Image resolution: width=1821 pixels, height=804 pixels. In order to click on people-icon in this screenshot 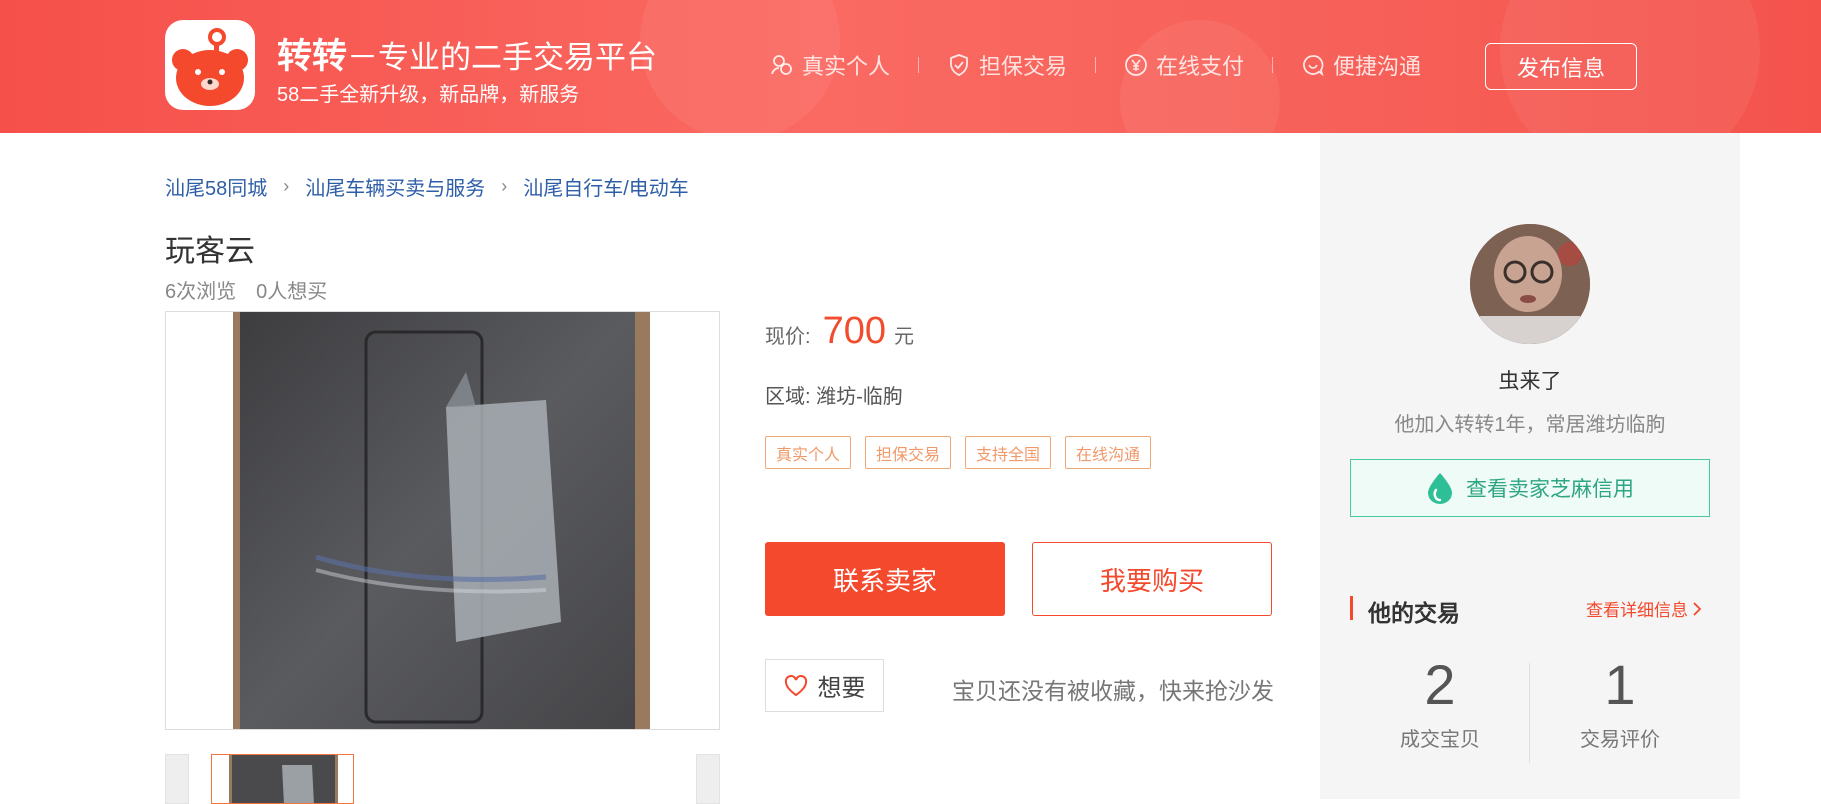, I will do `click(781, 65)`.